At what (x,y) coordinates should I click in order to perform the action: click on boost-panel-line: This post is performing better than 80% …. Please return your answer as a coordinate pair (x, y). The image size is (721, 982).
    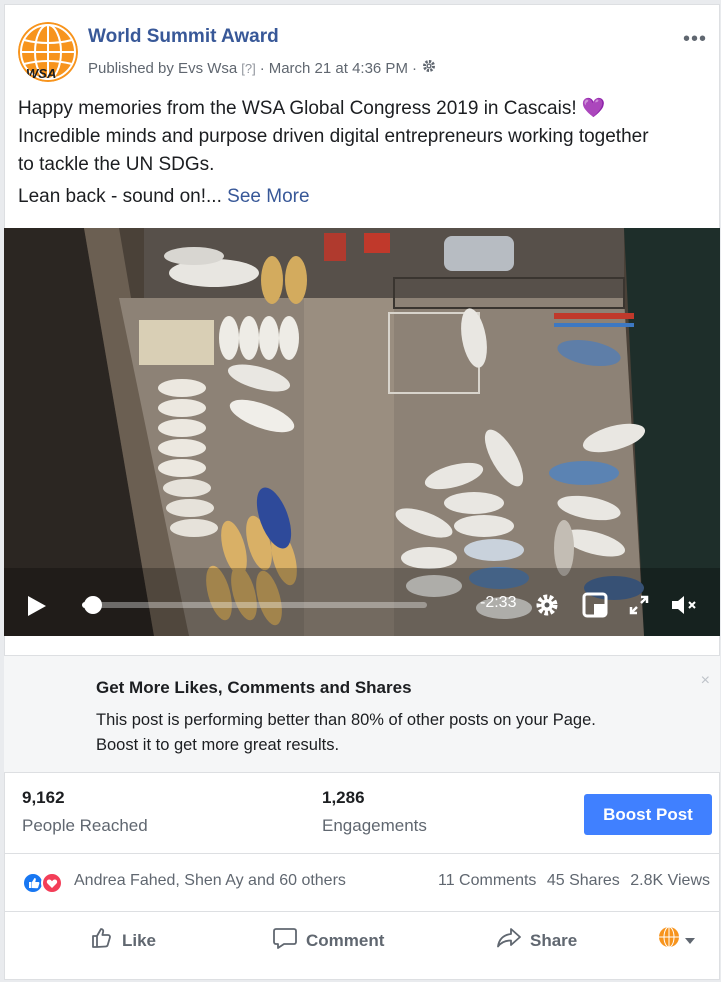
    Looking at the image, I should click on (346, 720).